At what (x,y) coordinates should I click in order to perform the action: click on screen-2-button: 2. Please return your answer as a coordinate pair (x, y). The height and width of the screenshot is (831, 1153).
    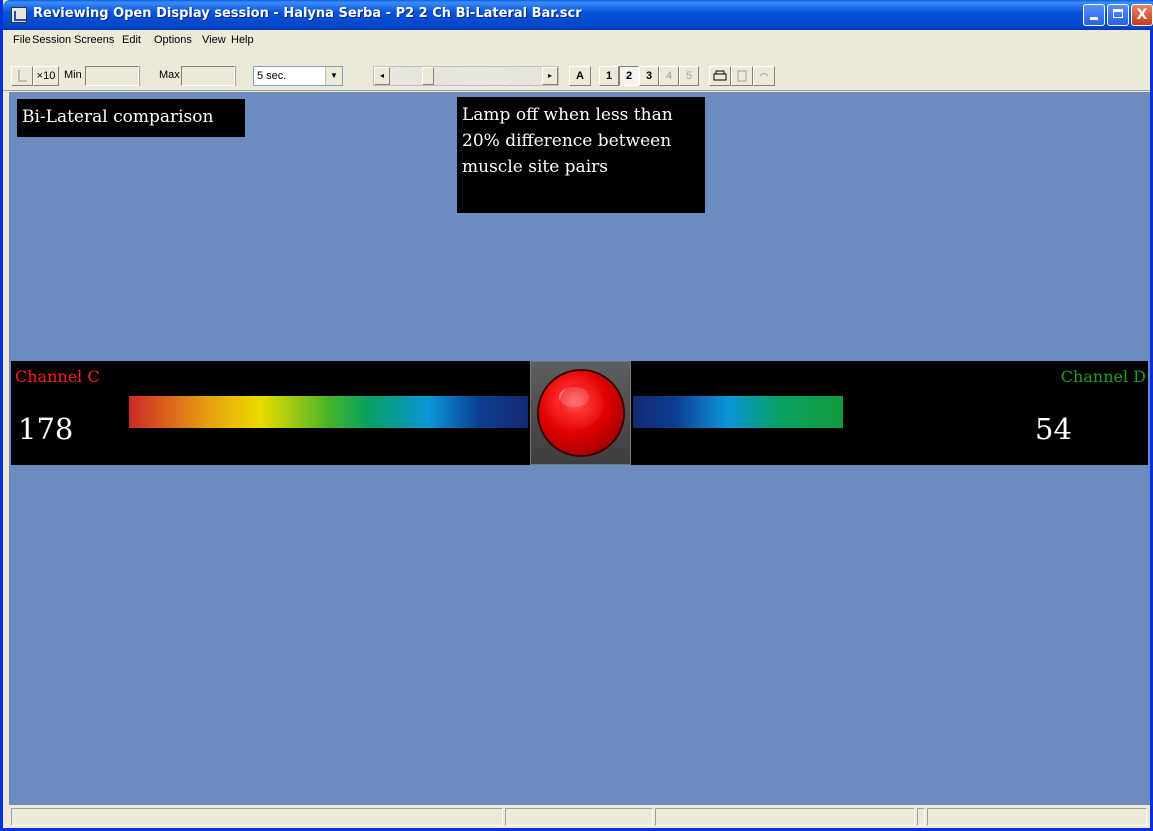
    Looking at the image, I should click on (629, 76).